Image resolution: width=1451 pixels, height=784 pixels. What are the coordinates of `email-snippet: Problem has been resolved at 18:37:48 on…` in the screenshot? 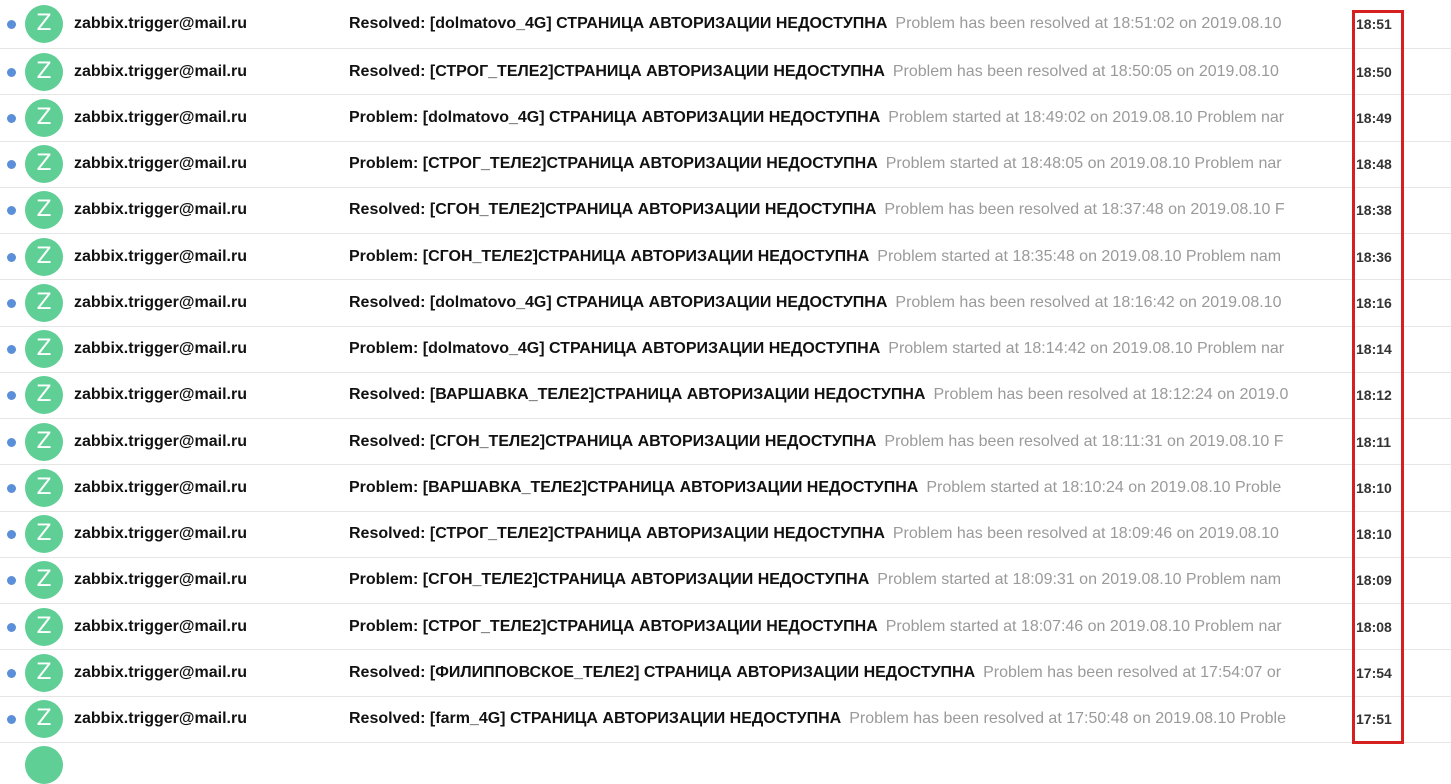 It's located at (1084, 210).